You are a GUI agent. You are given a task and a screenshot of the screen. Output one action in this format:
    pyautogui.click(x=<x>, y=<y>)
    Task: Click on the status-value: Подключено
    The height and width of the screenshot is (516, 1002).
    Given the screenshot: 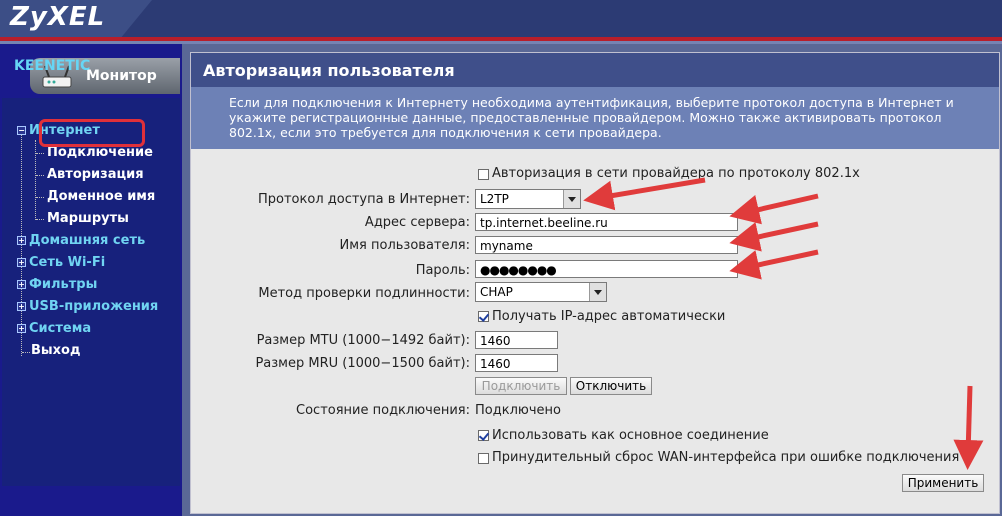 What is the action you would take?
    pyautogui.click(x=518, y=410)
    